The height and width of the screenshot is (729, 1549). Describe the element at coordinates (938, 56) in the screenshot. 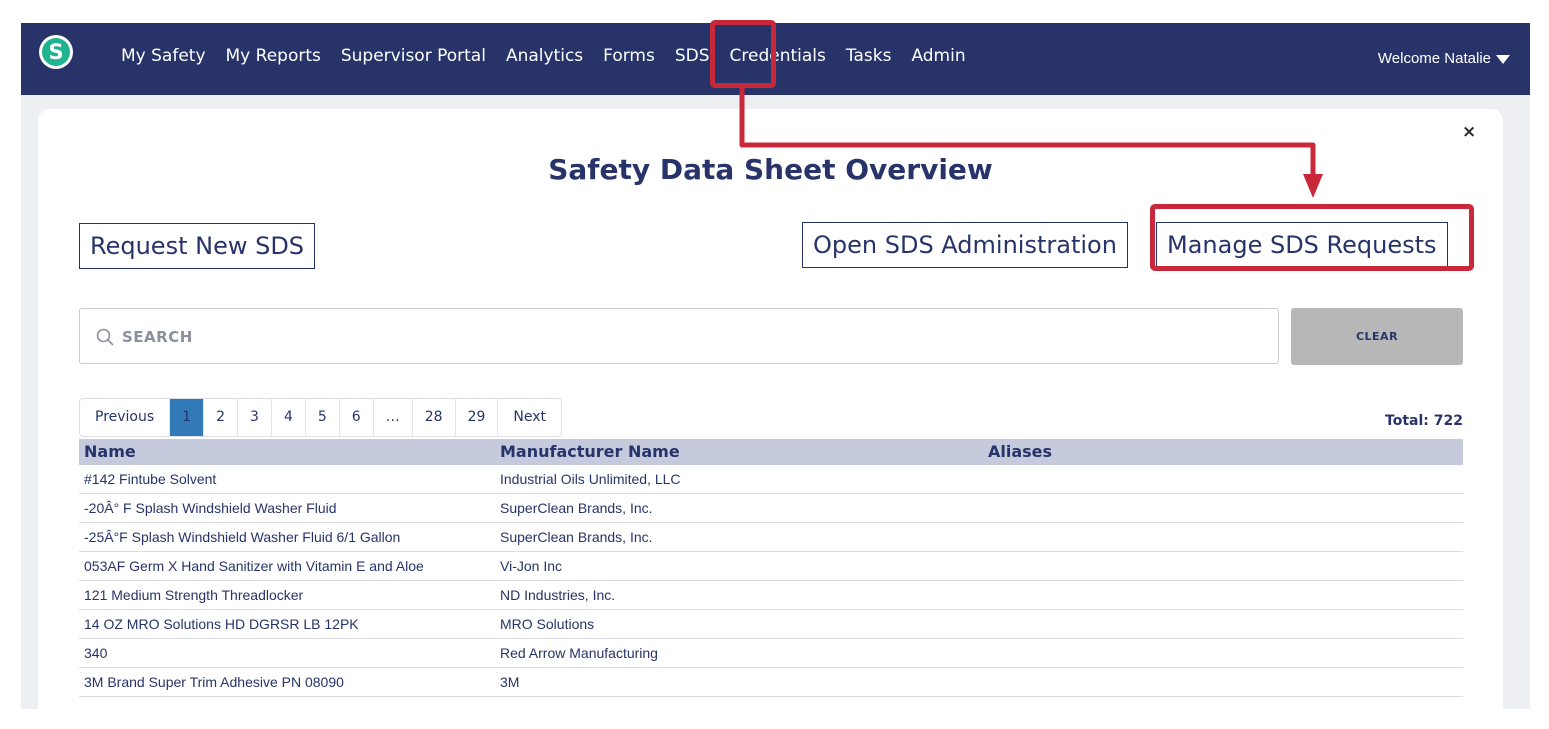

I see `nav-item-admin: Admin` at that location.